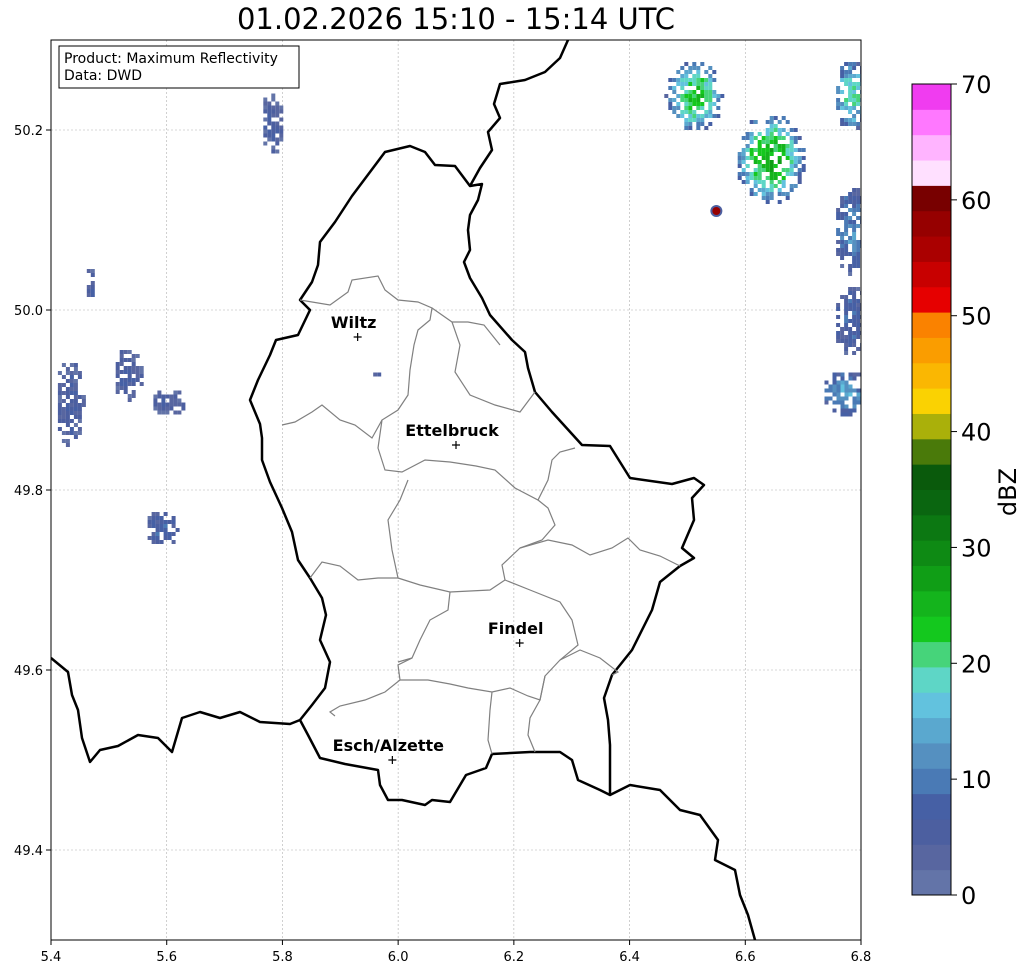  I want to click on x-tick-label: 5.4, so click(51, 957).